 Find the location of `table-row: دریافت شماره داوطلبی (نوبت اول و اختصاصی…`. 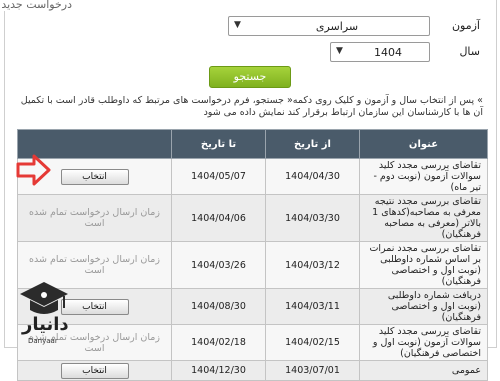

table-row: دریافت شماره داوطلبی (نوبت اول و اختصاصی… is located at coordinates (252, 306).